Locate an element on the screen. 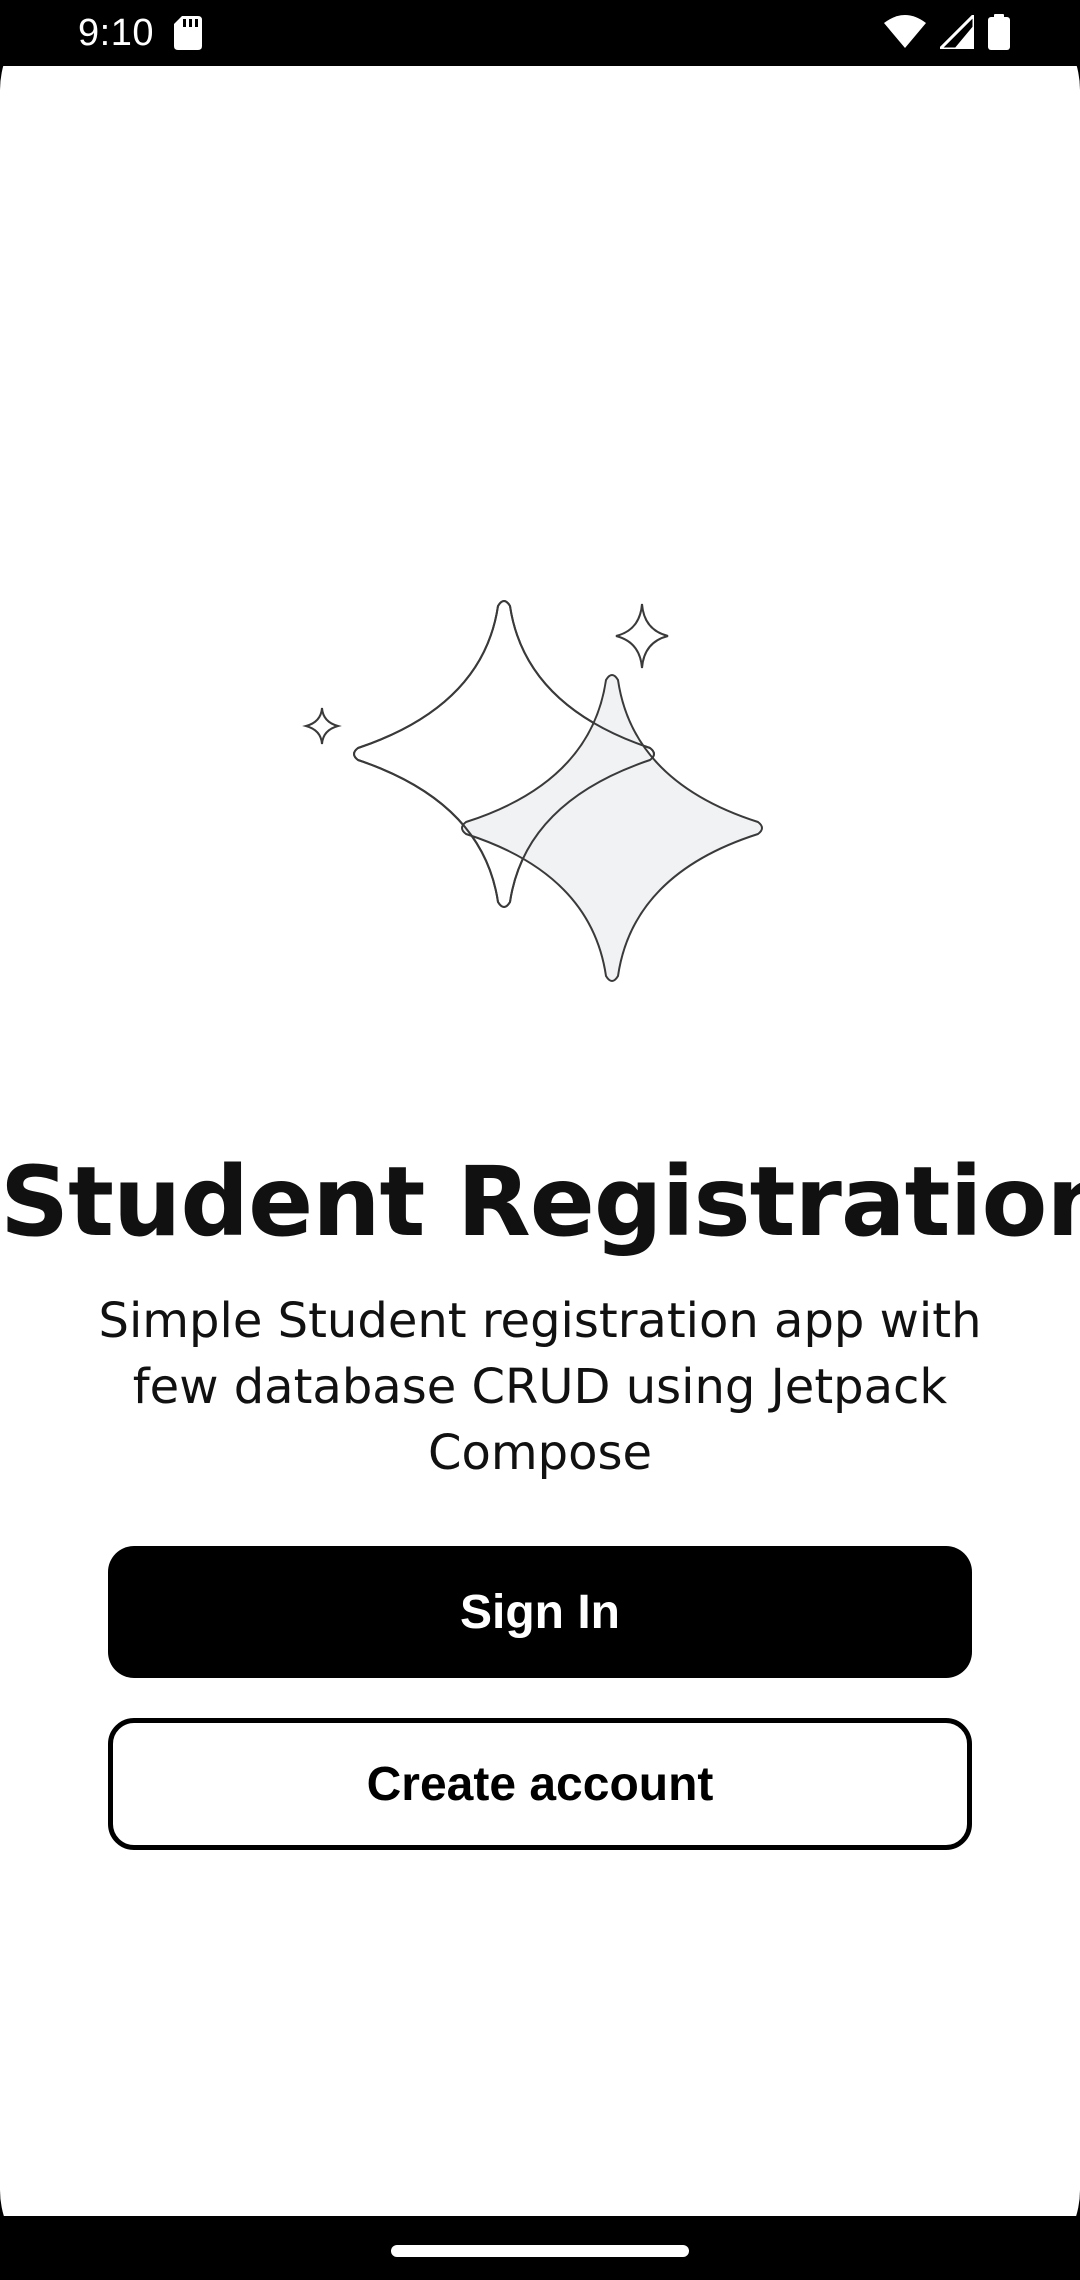 This screenshot has width=1080, height=2280. sd-card-icon is located at coordinates (188, 33).